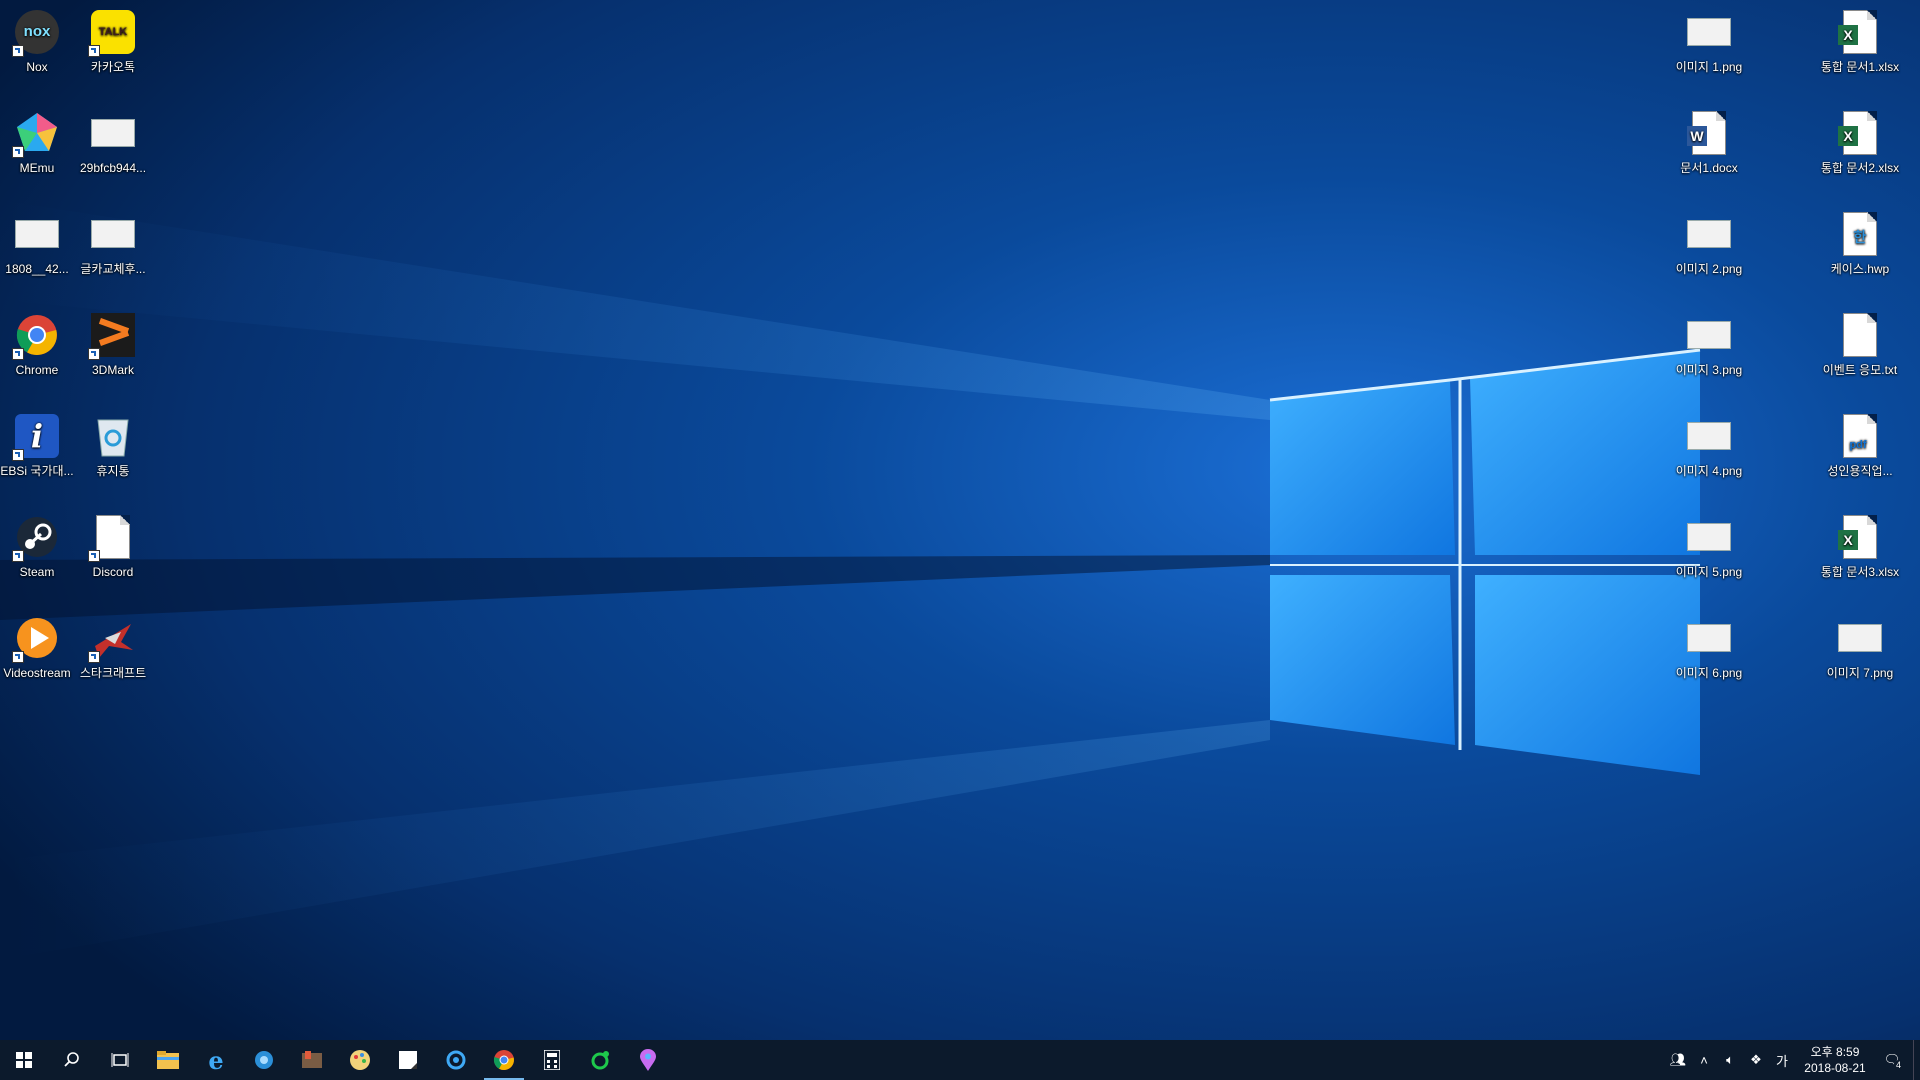 The height and width of the screenshot is (1080, 1920). I want to click on desktop-icon-right-7: 이미지 3.png, so click(1709, 341).